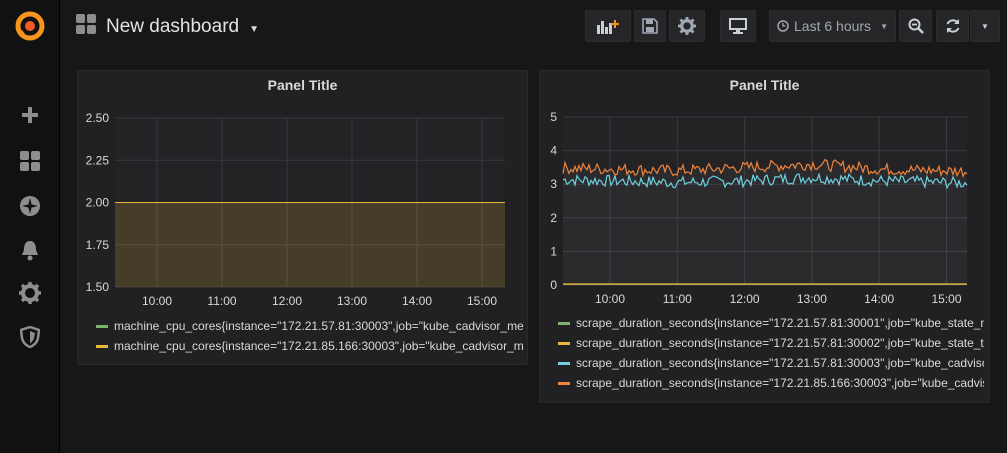 Image resolution: width=1007 pixels, height=453 pixels. What do you see at coordinates (783, 26) in the screenshot?
I see `clock-icon` at bounding box center [783, 26].